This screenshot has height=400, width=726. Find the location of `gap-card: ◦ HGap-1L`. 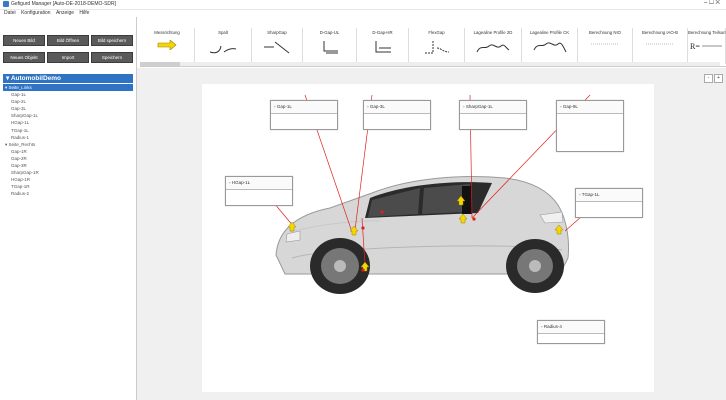

gap-card: ◦ HGap-1L is located at coordinates (259, 191).